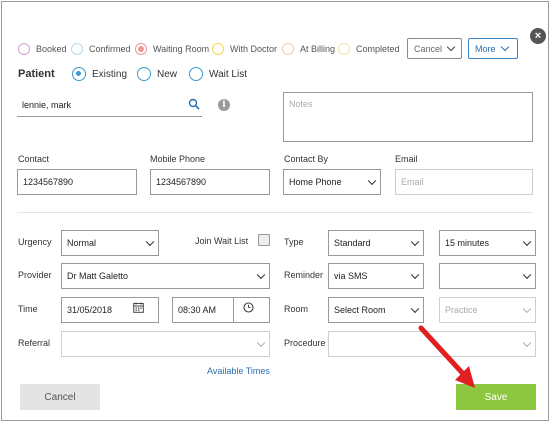 The image size is (550, 422). I want to click on referral-select, so click(165, 344).